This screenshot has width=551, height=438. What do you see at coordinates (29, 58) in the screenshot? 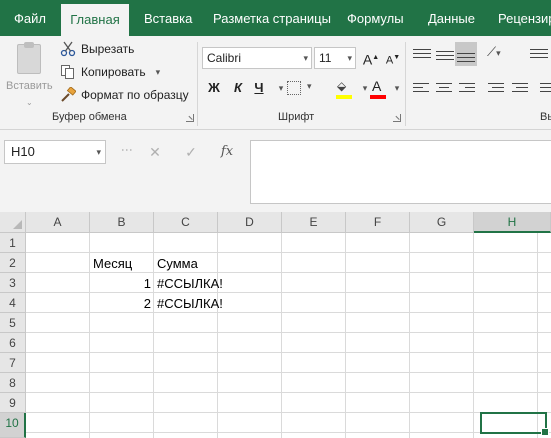
I see `clipboard-icon` at bounding box center [29, 58].